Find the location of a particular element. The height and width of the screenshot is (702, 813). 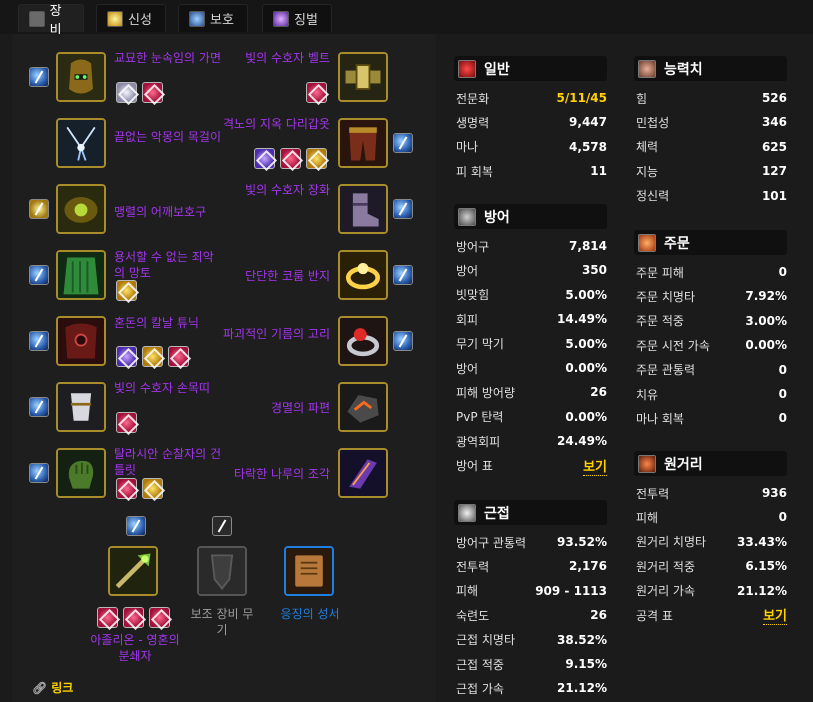

item-name-trinket2: 타락한 나루의 조각 is located at coordinates (275, 474).